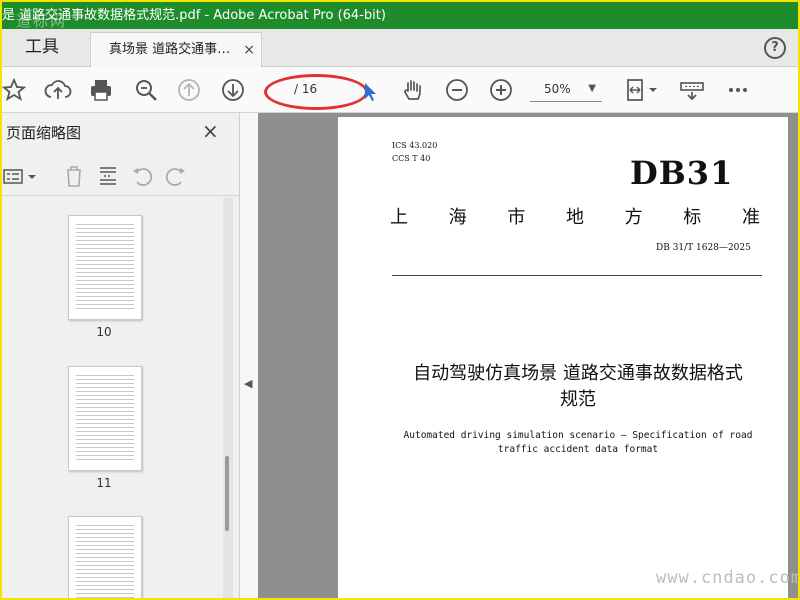 The height and width of the screenshot is (600, 800). I want to click on thumbnail-label: 10, so click(104, 332).